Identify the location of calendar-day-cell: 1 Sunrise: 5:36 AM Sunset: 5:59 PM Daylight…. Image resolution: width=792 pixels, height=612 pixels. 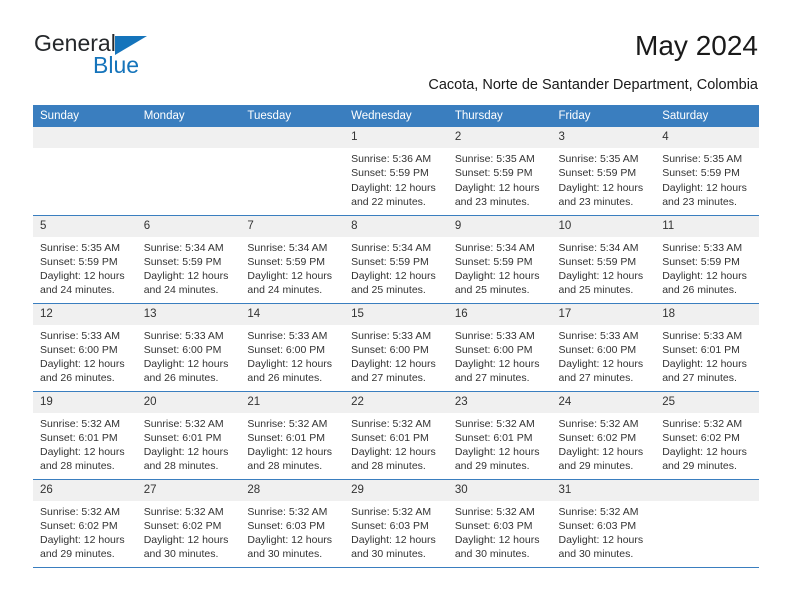
(396, 171).